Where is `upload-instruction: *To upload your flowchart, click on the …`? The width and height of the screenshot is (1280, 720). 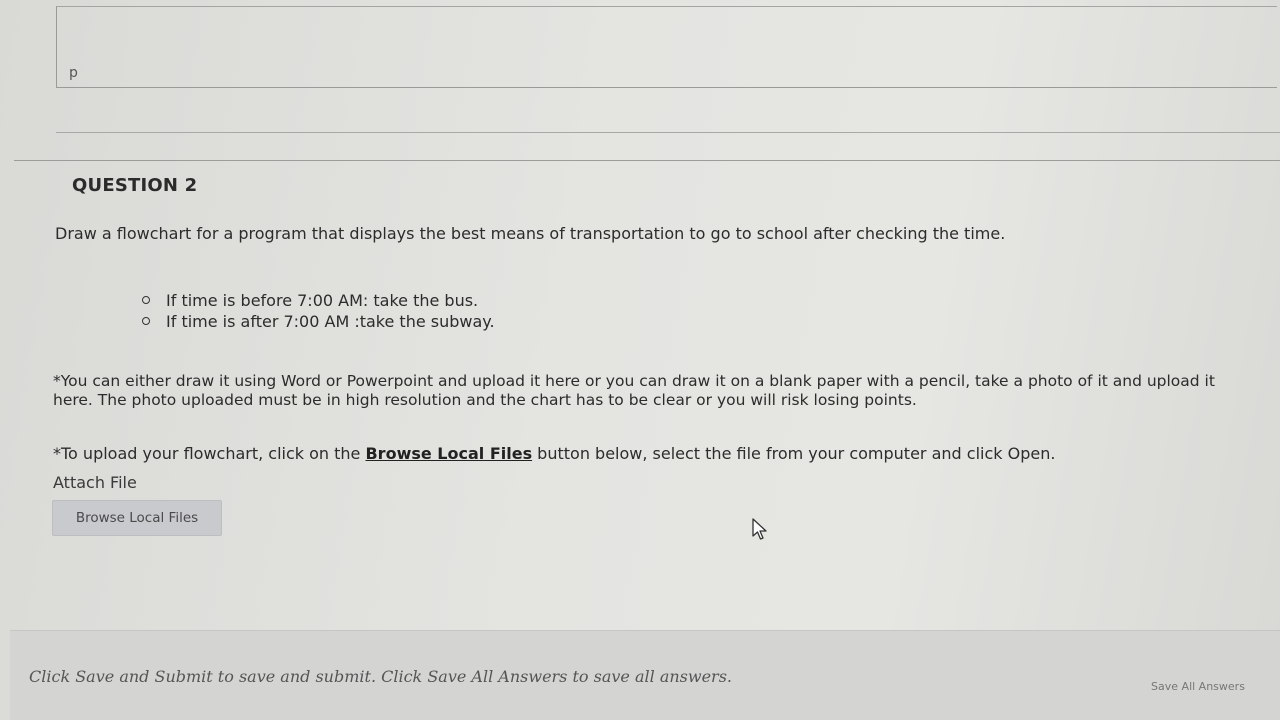 upload-instruction: *To upload your flowchart, click on the … is located at coordinates (643, 453).